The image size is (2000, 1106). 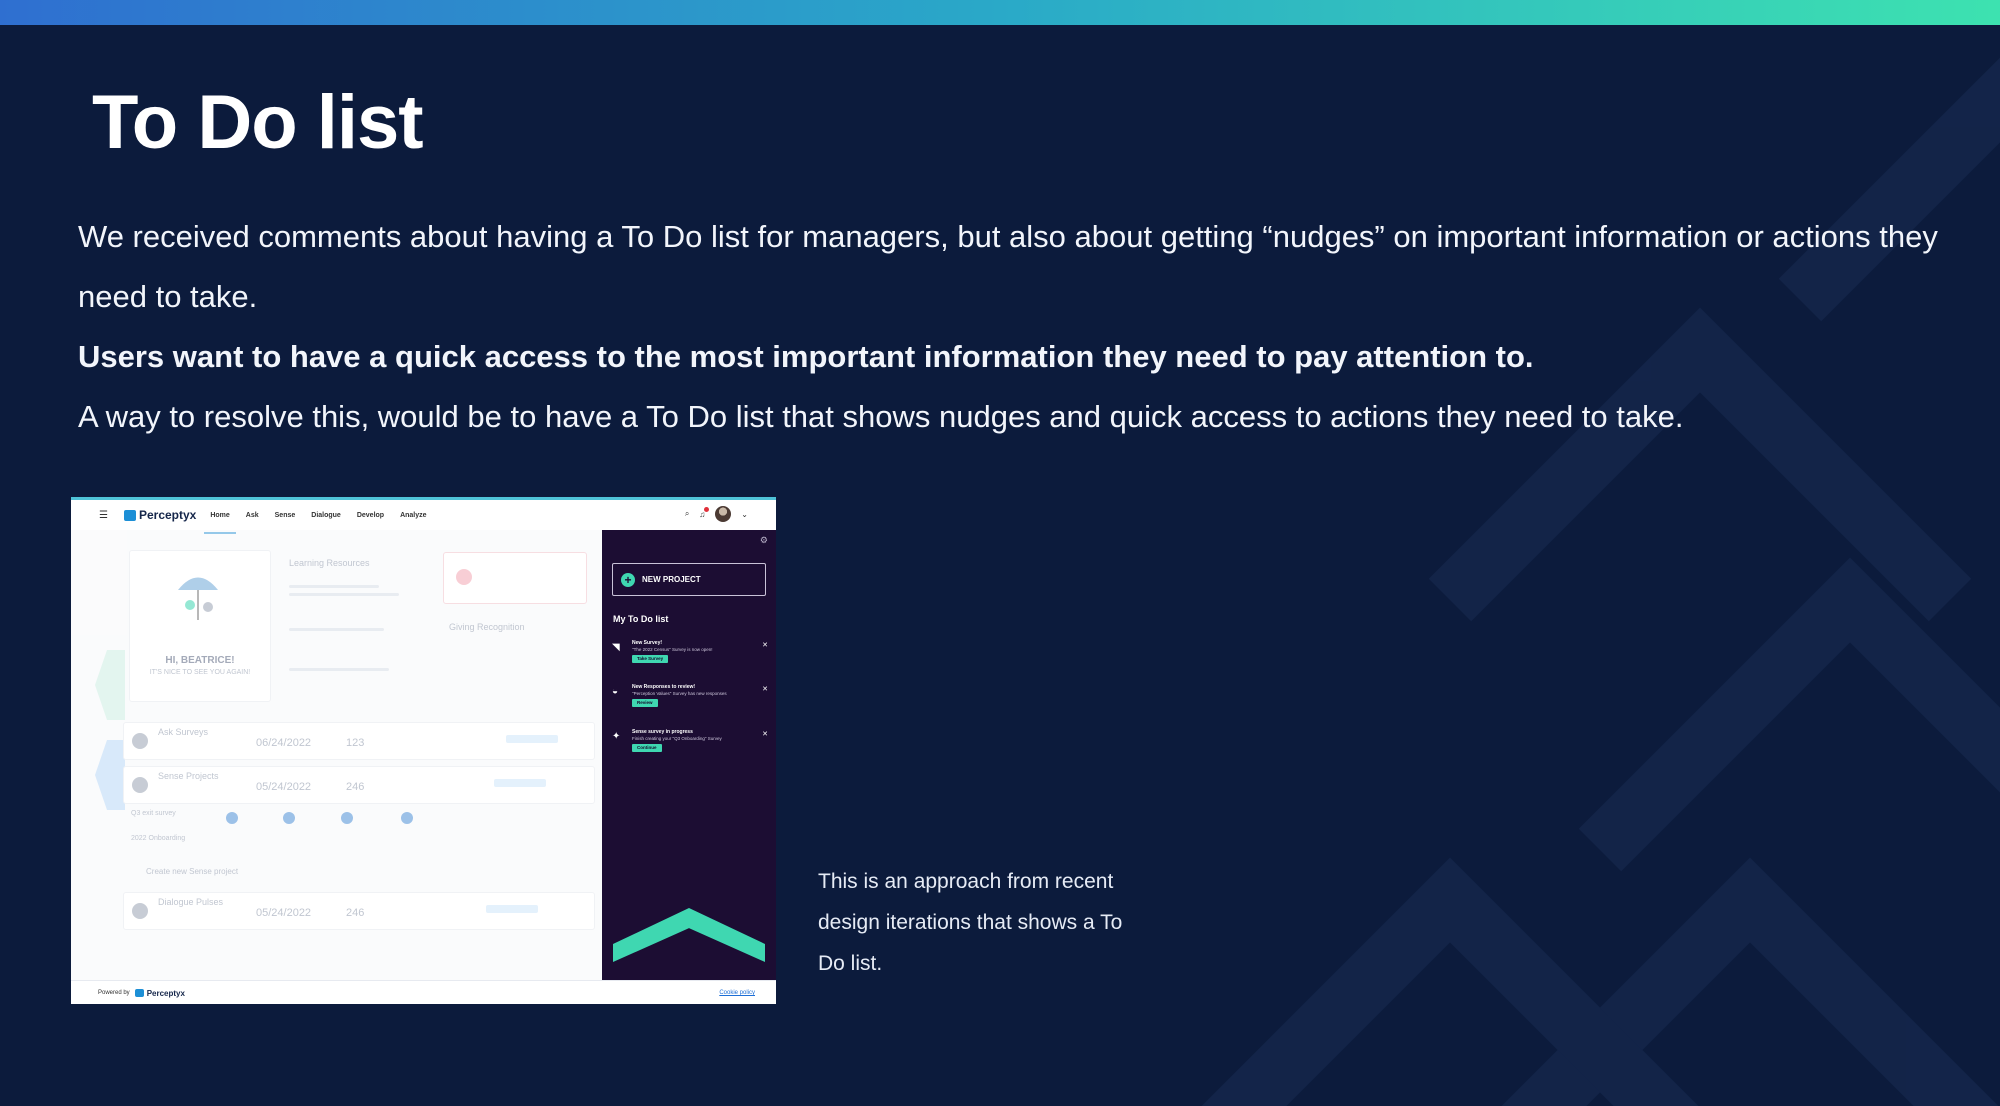 I want to click on sub-row-label: Q3 exit survey, so click(x=153, y=813).